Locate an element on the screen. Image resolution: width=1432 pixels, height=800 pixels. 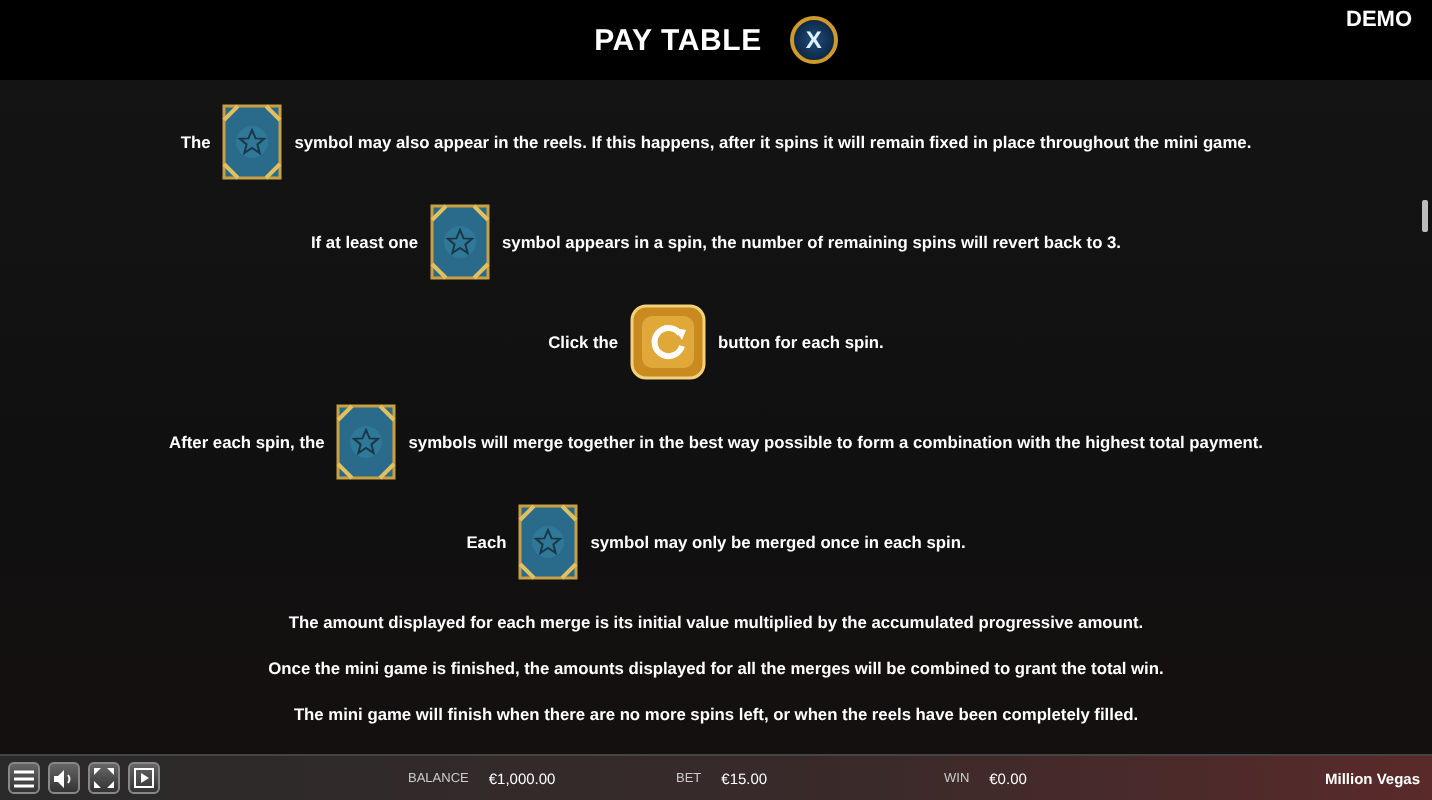
play-icon is located at coordinates (144, 778).